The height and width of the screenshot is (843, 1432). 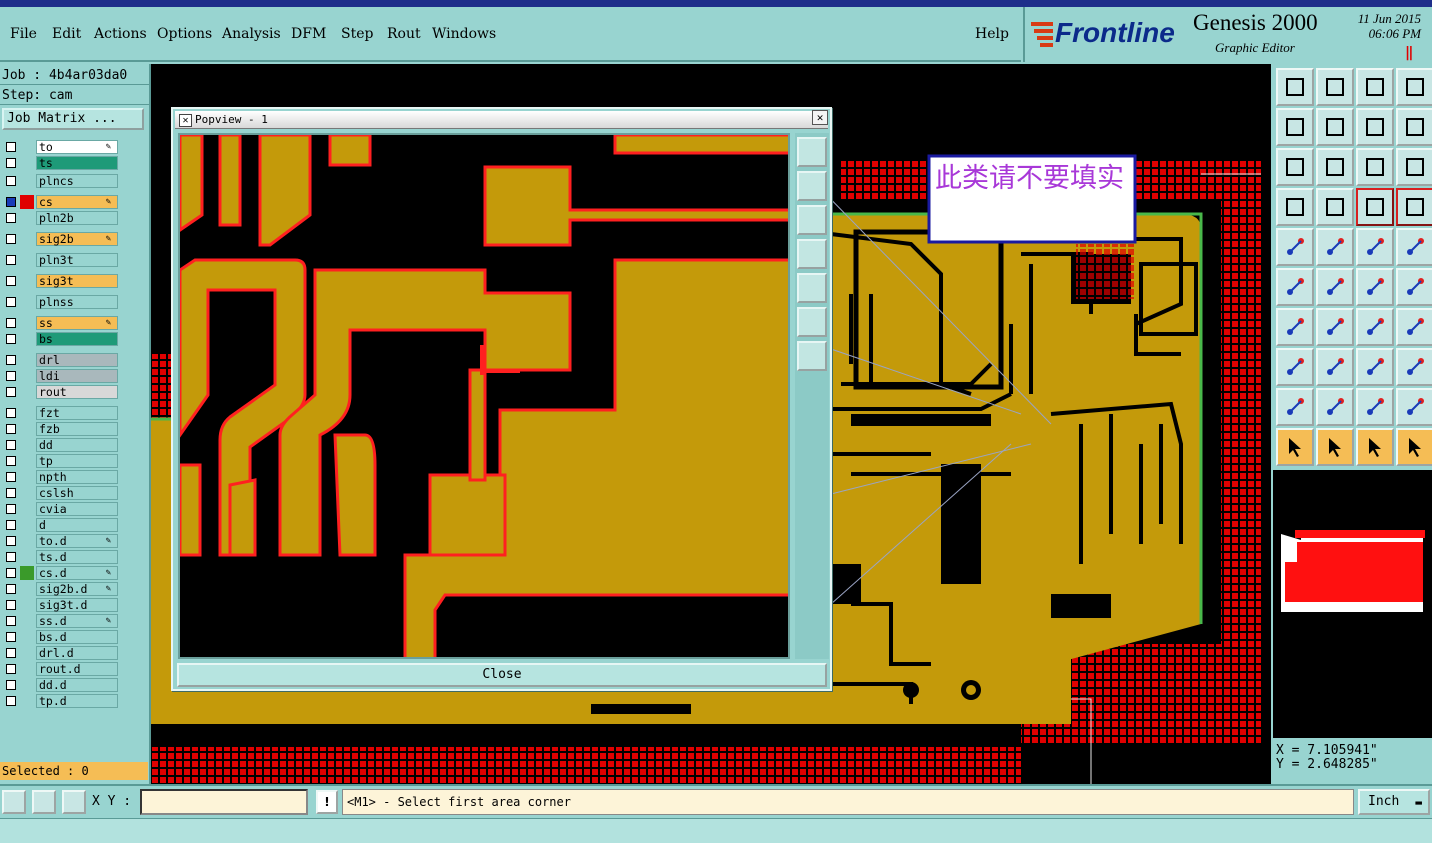 I want to click on home-icon, so click(x=1375, y=87).